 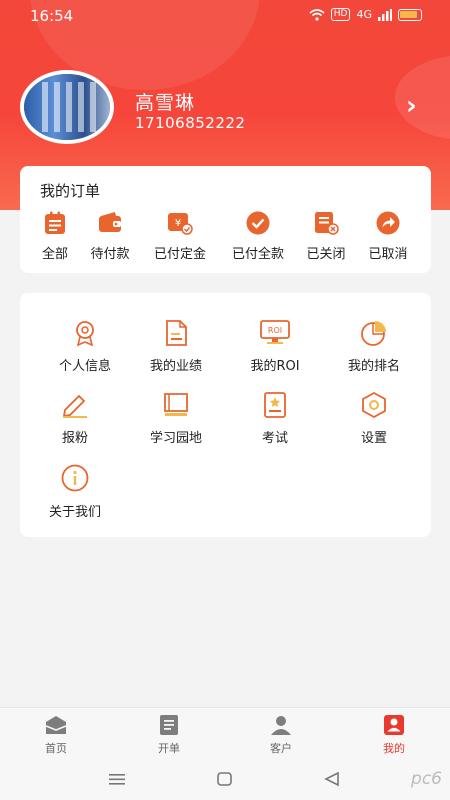 What do you see at coordinates (373, 438) in the screenshot?
I see `menu-label: 设置` at bounding box center [373, 438].